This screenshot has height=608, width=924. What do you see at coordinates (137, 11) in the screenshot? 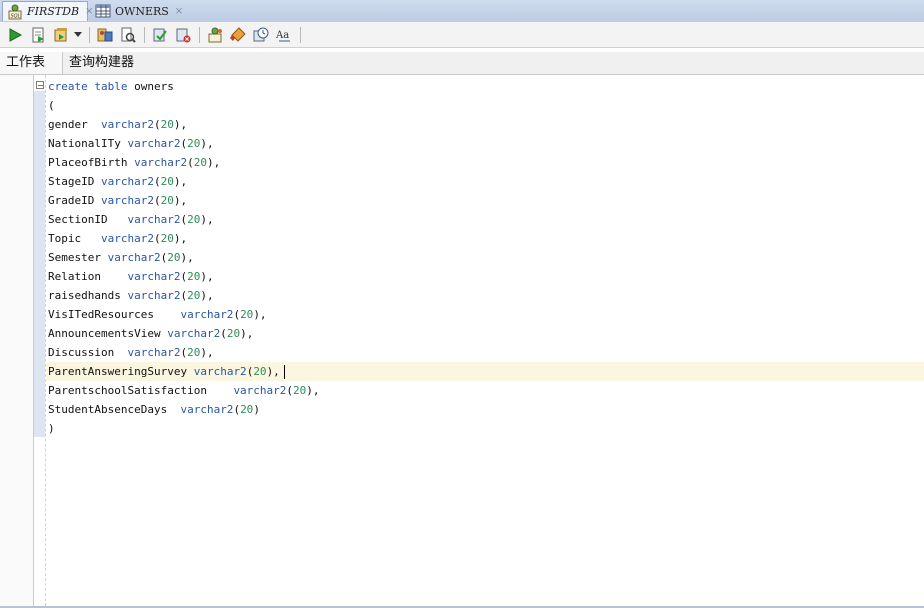
I see `tab-owners: OWNERS ×` at bounding box center [137, 11].